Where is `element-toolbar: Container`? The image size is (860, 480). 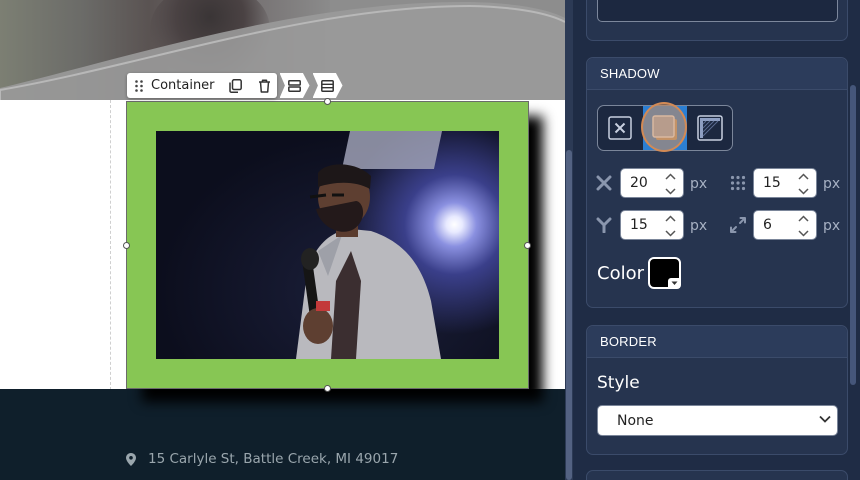 element-toolbar: Container is located at coordinates (235, 85).